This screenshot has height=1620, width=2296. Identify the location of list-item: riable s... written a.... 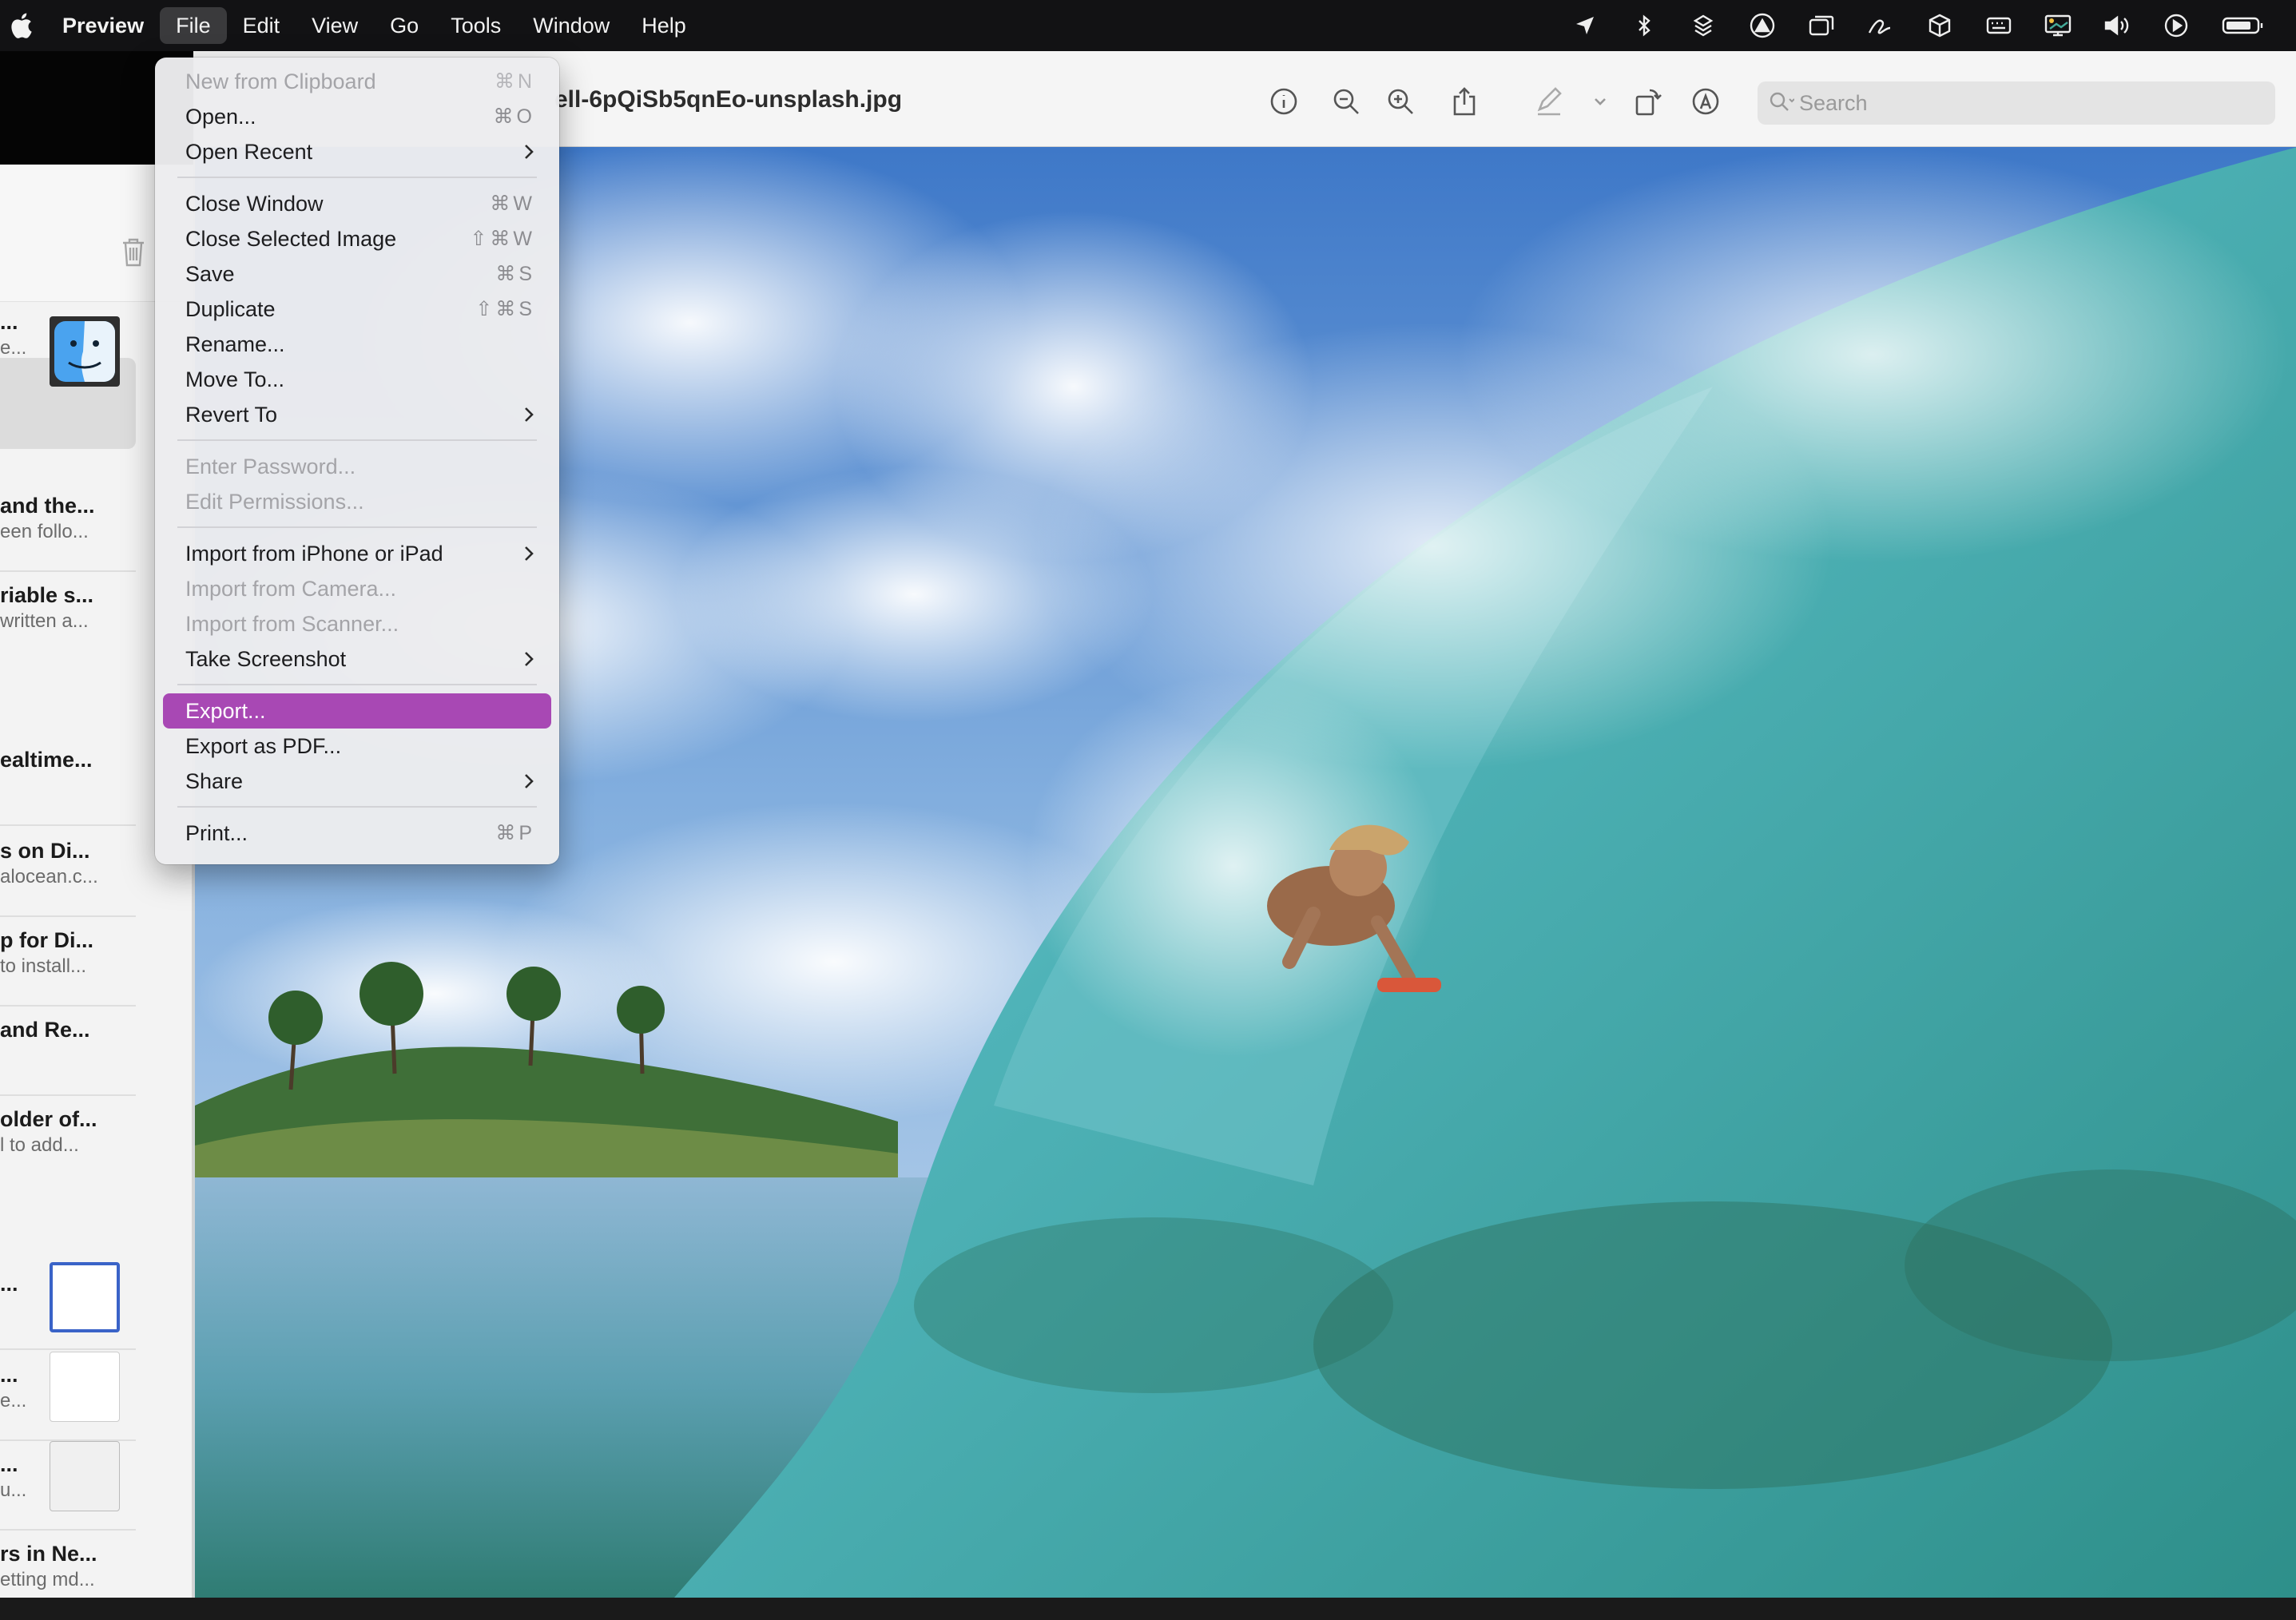
(68, 619).